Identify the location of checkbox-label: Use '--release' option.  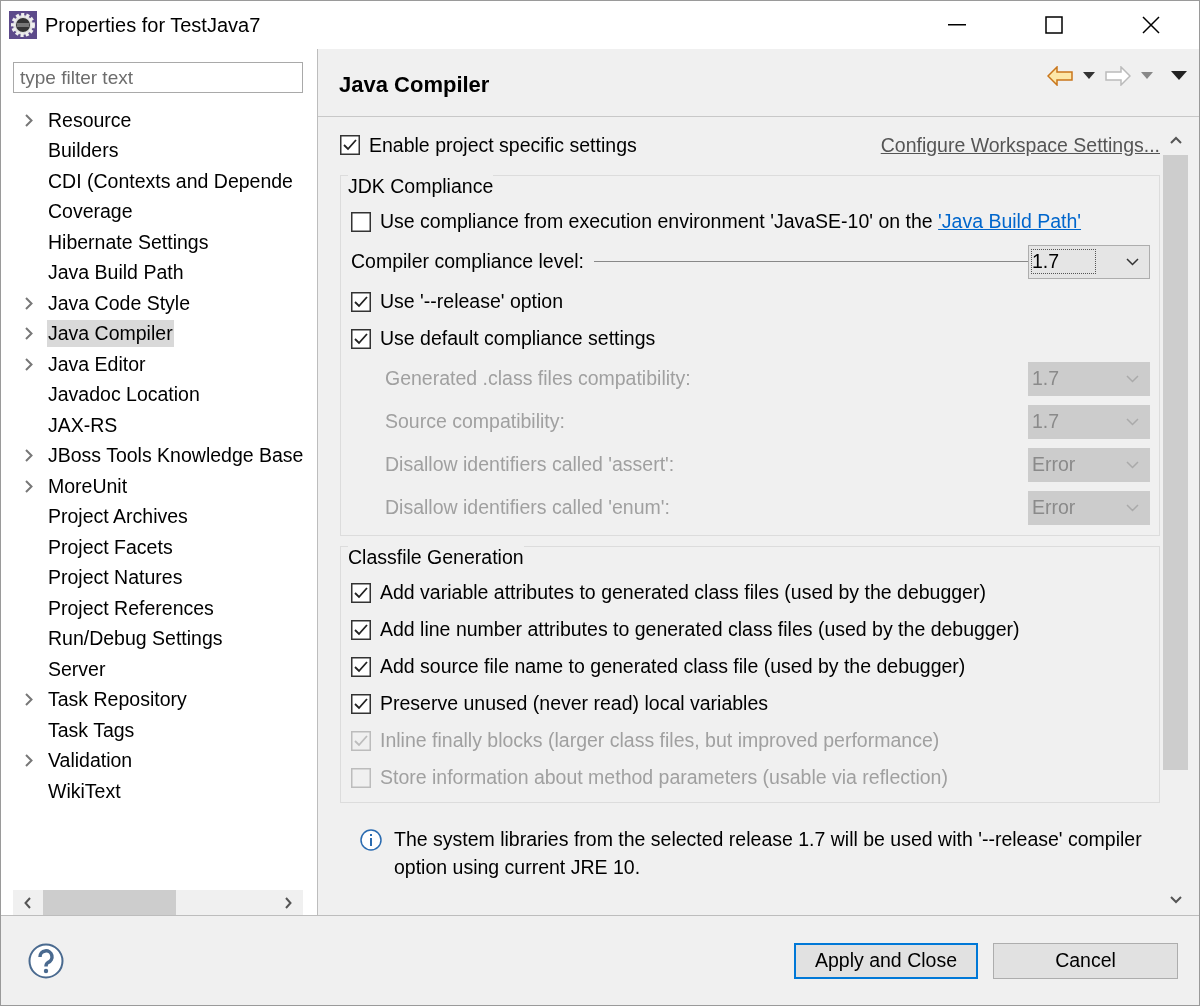
(472, 301).